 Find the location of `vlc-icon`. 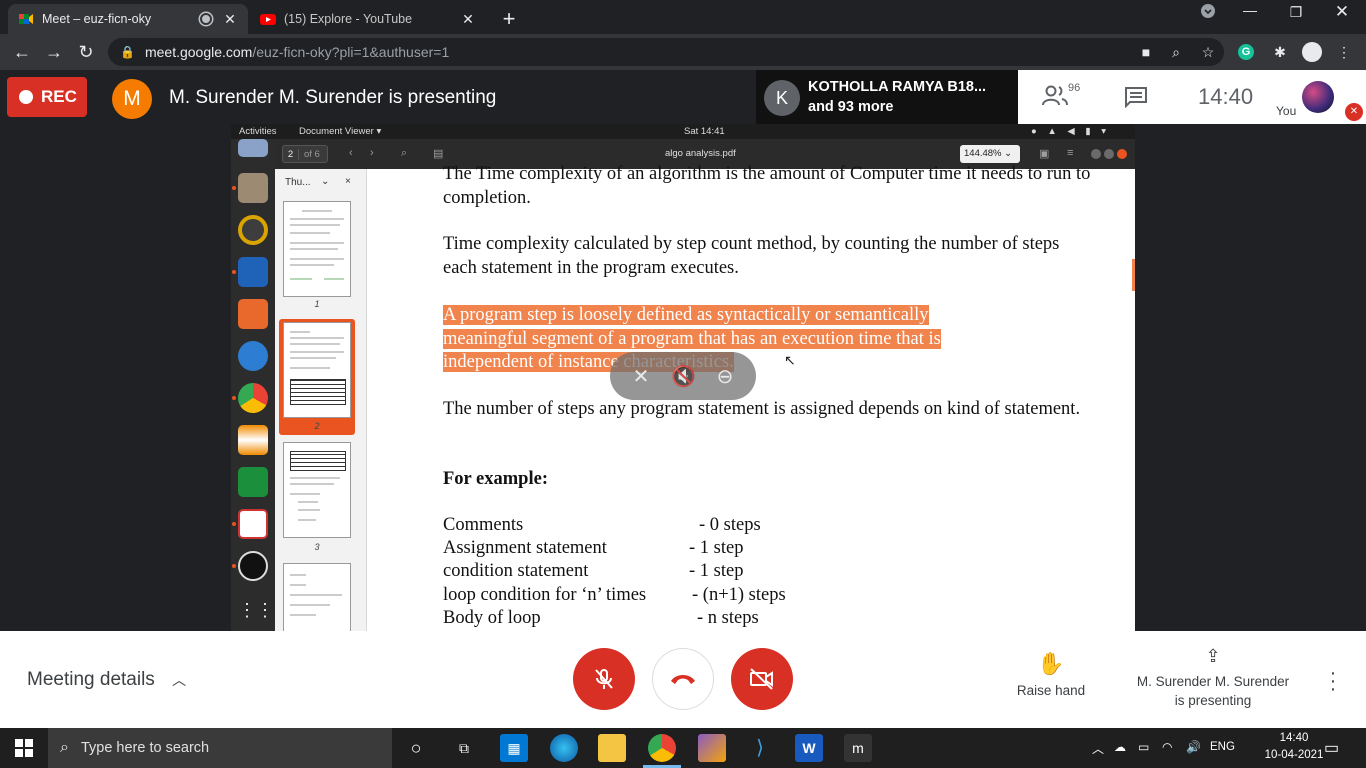

vlc-icon is located at coordinates (253, 440).